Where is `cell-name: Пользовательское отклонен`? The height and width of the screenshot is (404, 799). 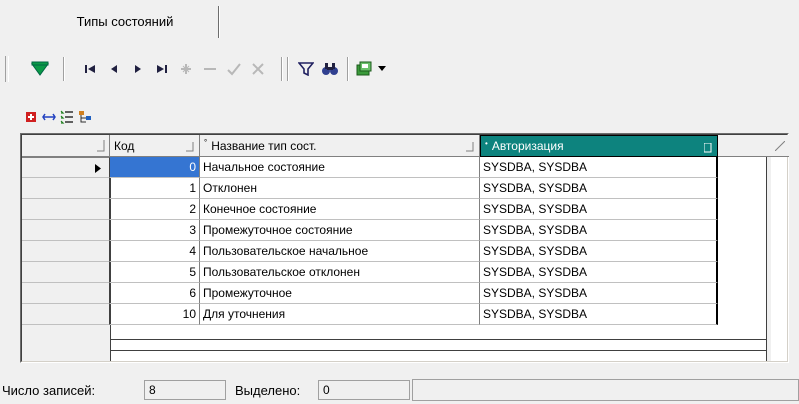
cell-name: Пользовательское отклонен is located at coordinates (340, 272).